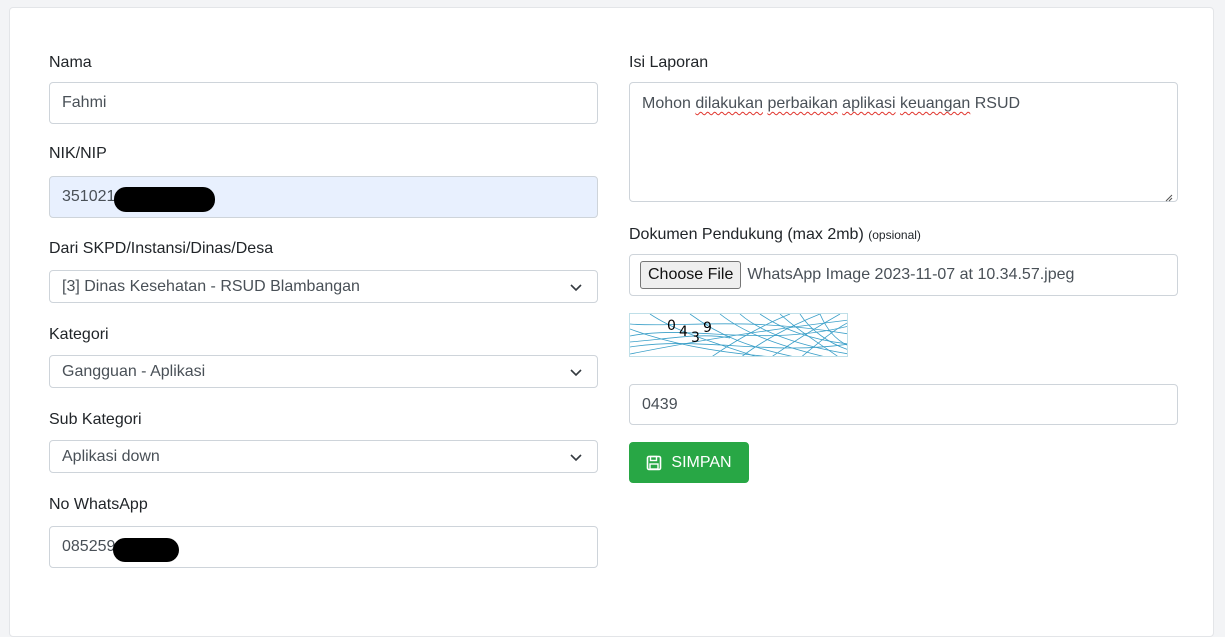 This screenshot has height=637, width=1225. Describe the element at coordinates (98, 504) in the screenshot. I see `whatsapp-label: No WhatsApp` at that location.